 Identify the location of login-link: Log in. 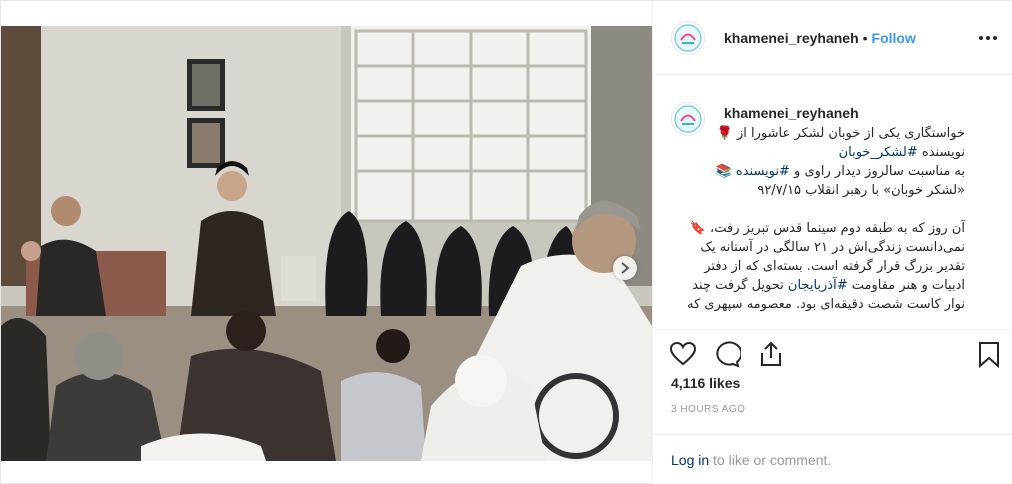
(690, 460).